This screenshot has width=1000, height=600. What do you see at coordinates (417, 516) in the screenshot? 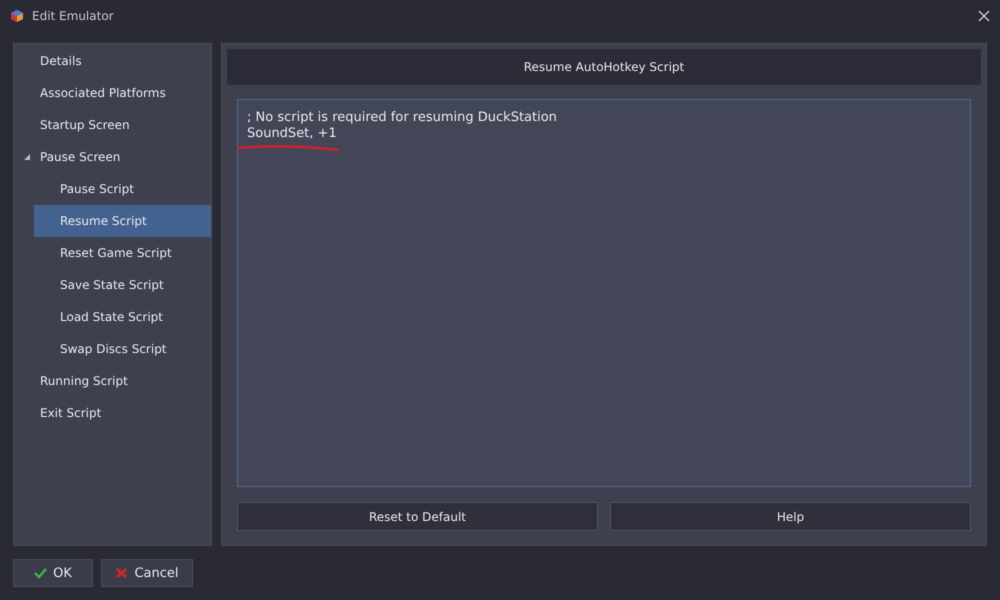
I see `panel-button: Reset to Default` at bounding box center [417, 516].